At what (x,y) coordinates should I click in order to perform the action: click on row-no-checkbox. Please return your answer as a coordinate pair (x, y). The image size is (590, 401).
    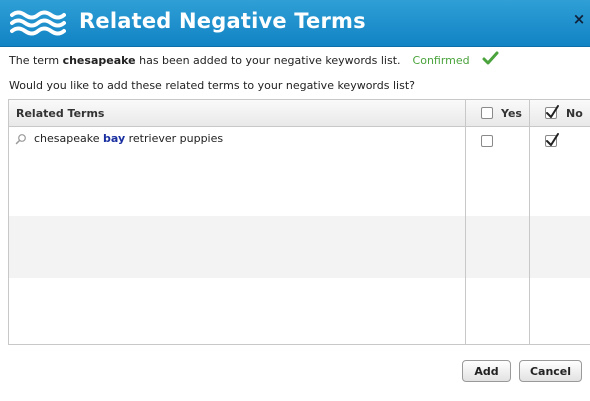
    Looking at the image, I should click on (552, 140).